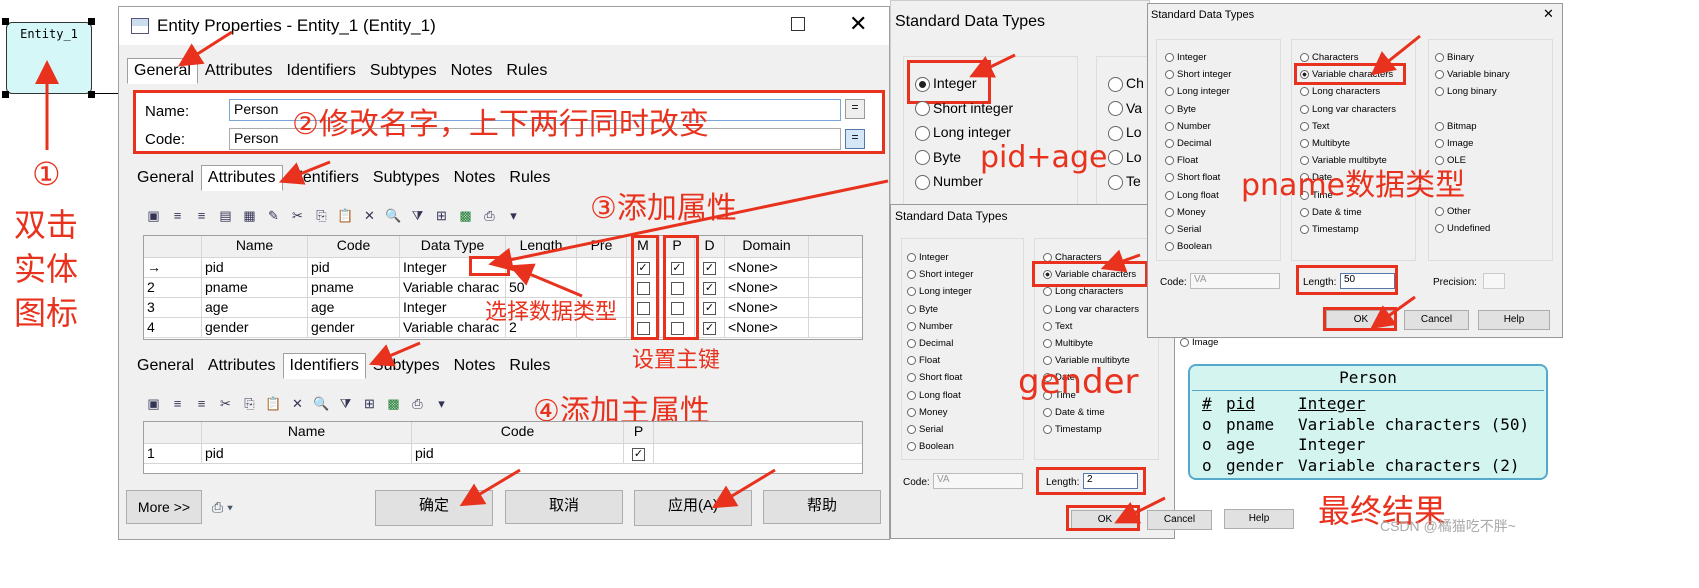 This screenshot has height=588, width=1699. I want to click on arrow-identifiers, so click(394, 354).